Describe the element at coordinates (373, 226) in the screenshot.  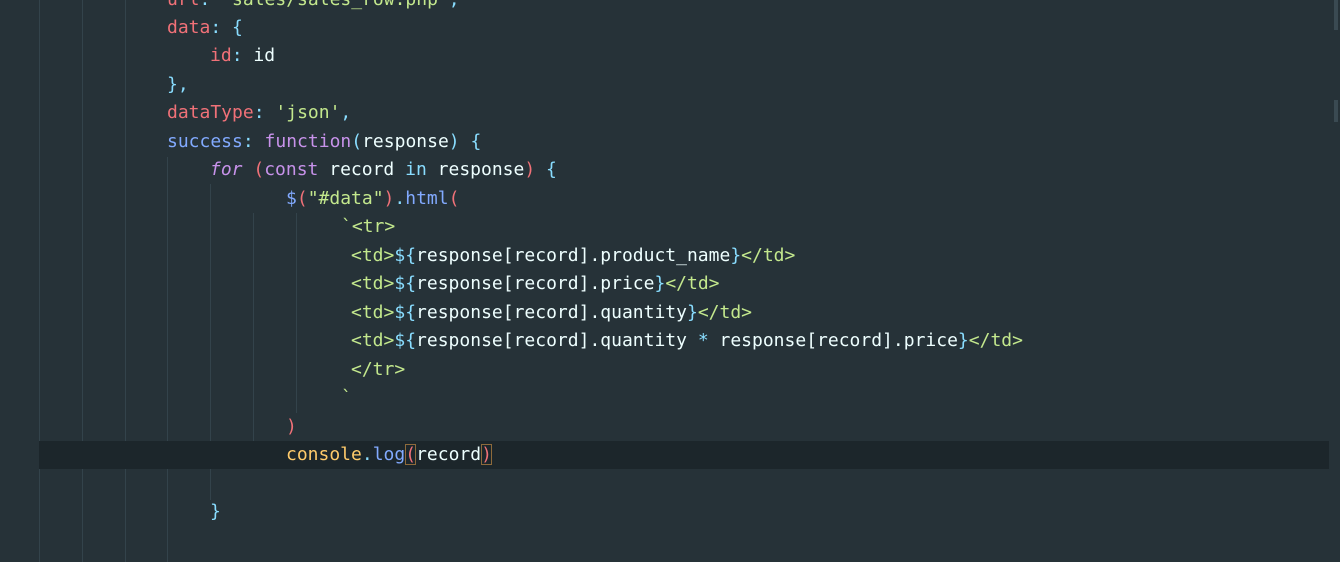
I see `code-token: <tr>` at that location.